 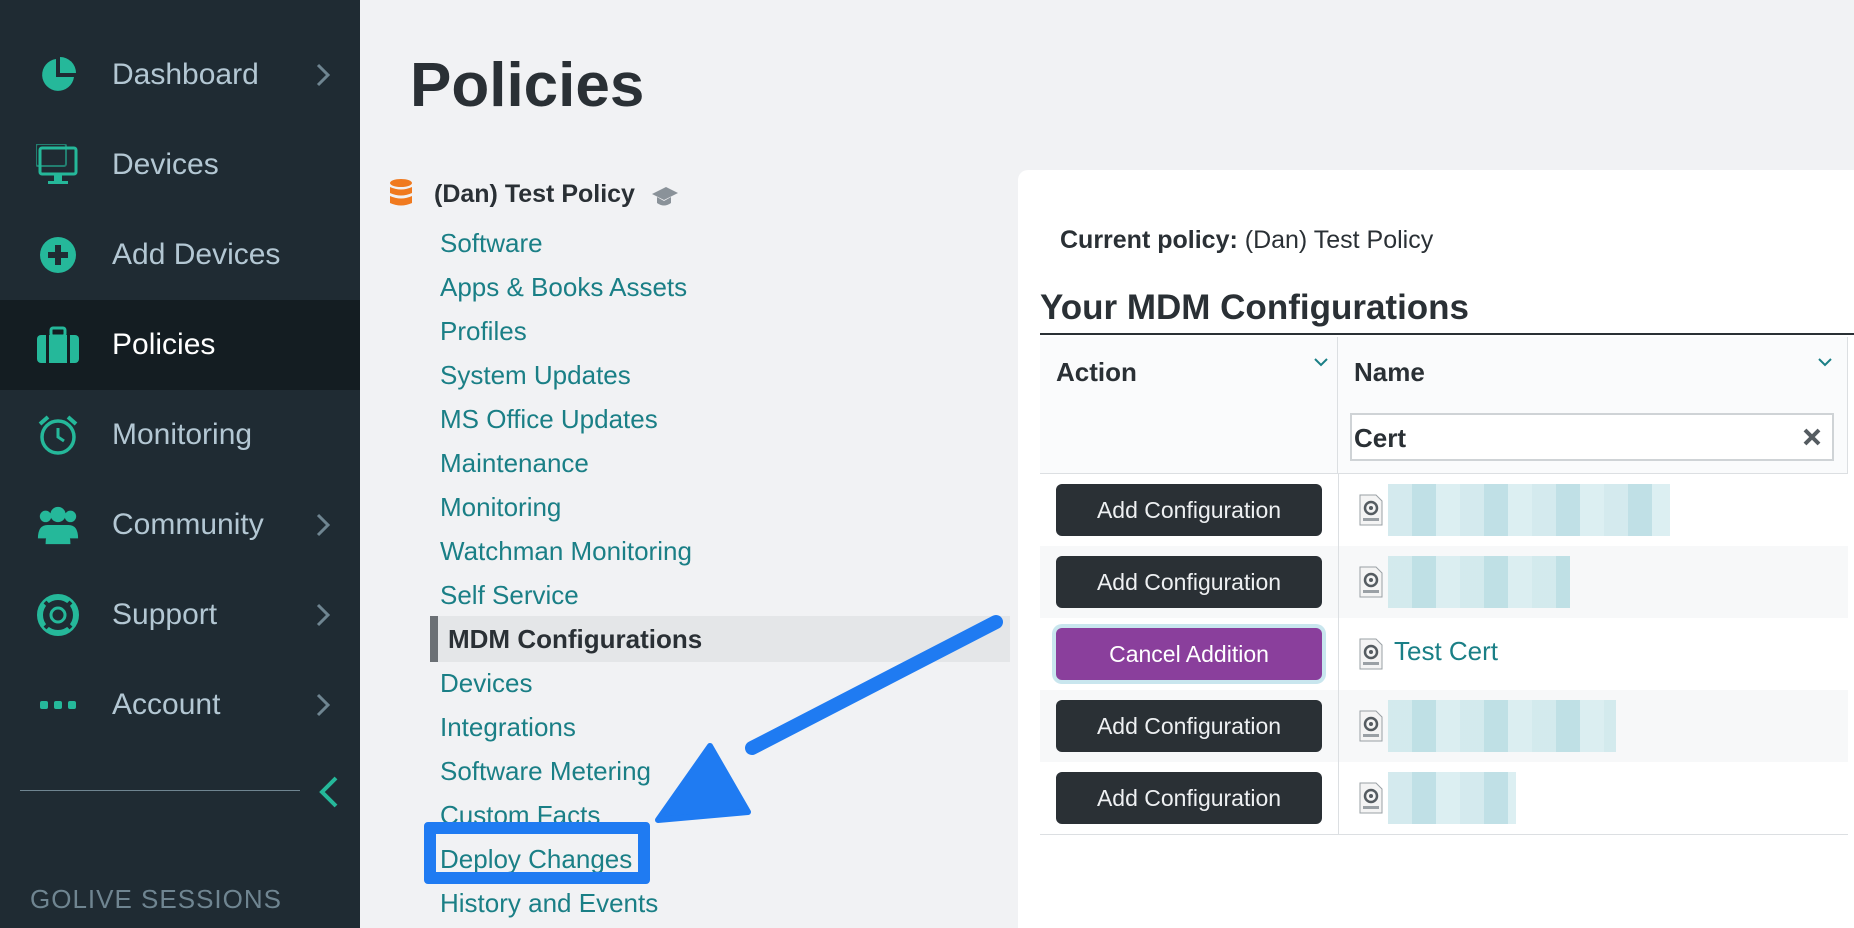 I want to click on sidebar-divider, so click(x=160, y=790).